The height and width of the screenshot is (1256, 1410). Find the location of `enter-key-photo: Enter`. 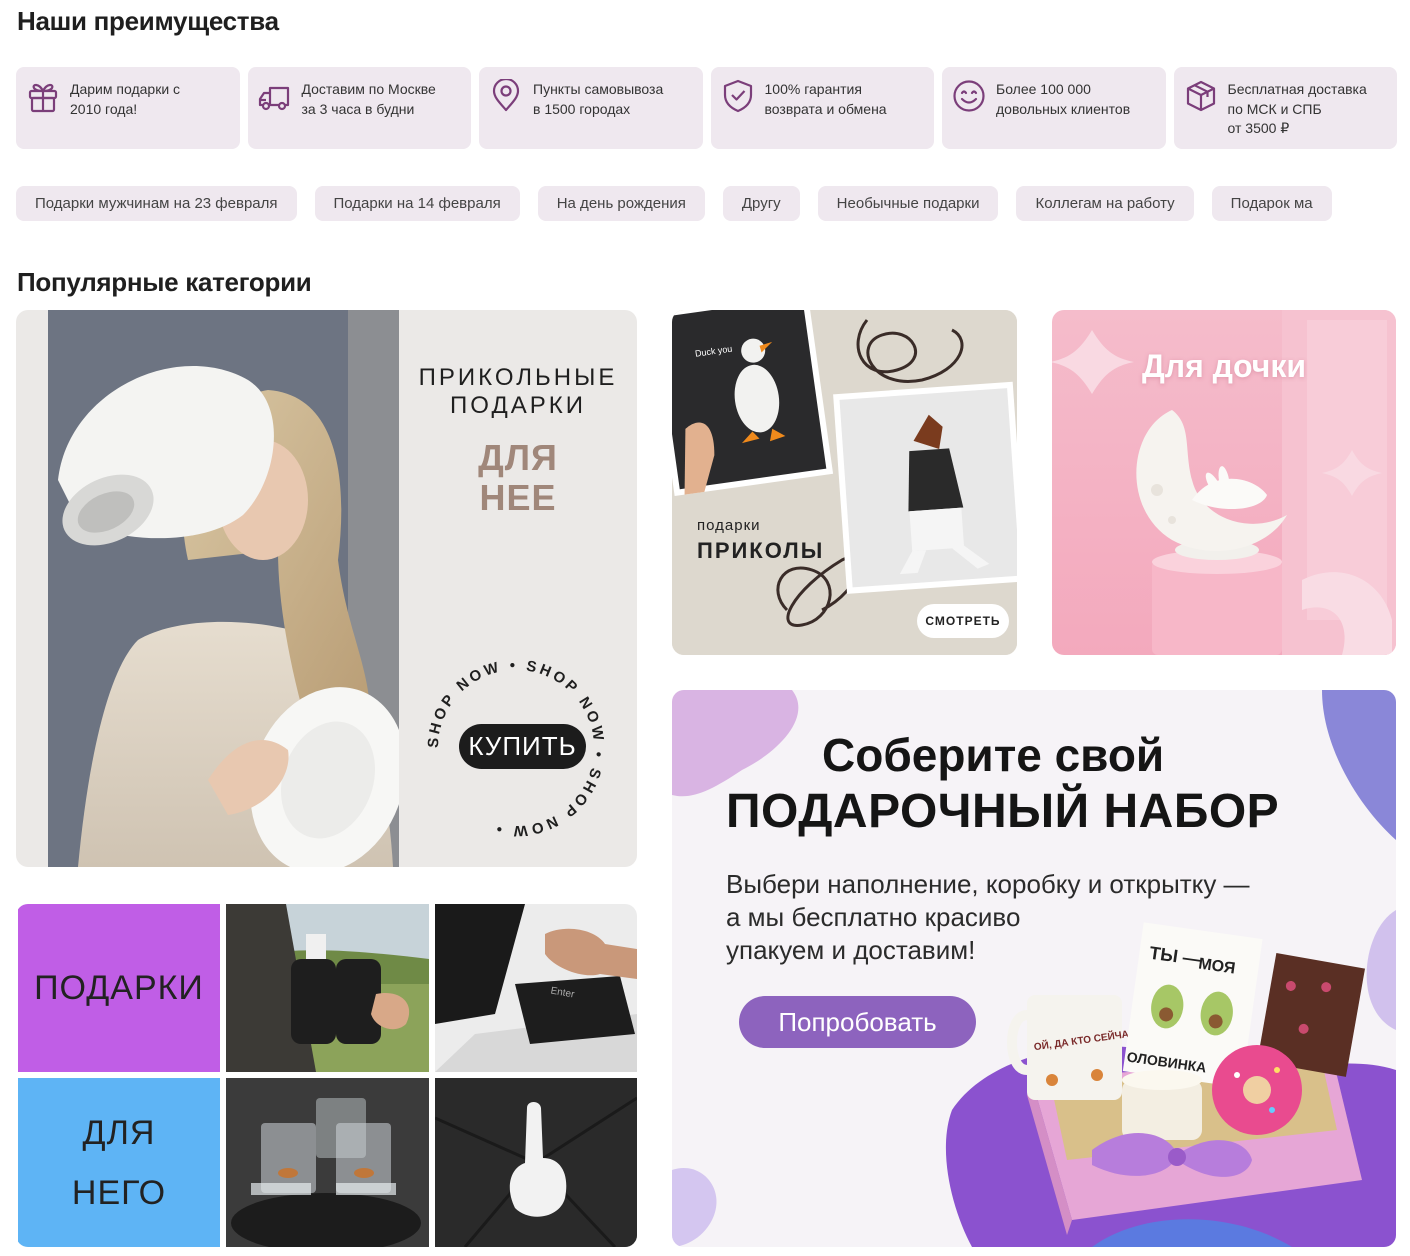

enter-key-photo: Enter is located at coordinates (536, 988).